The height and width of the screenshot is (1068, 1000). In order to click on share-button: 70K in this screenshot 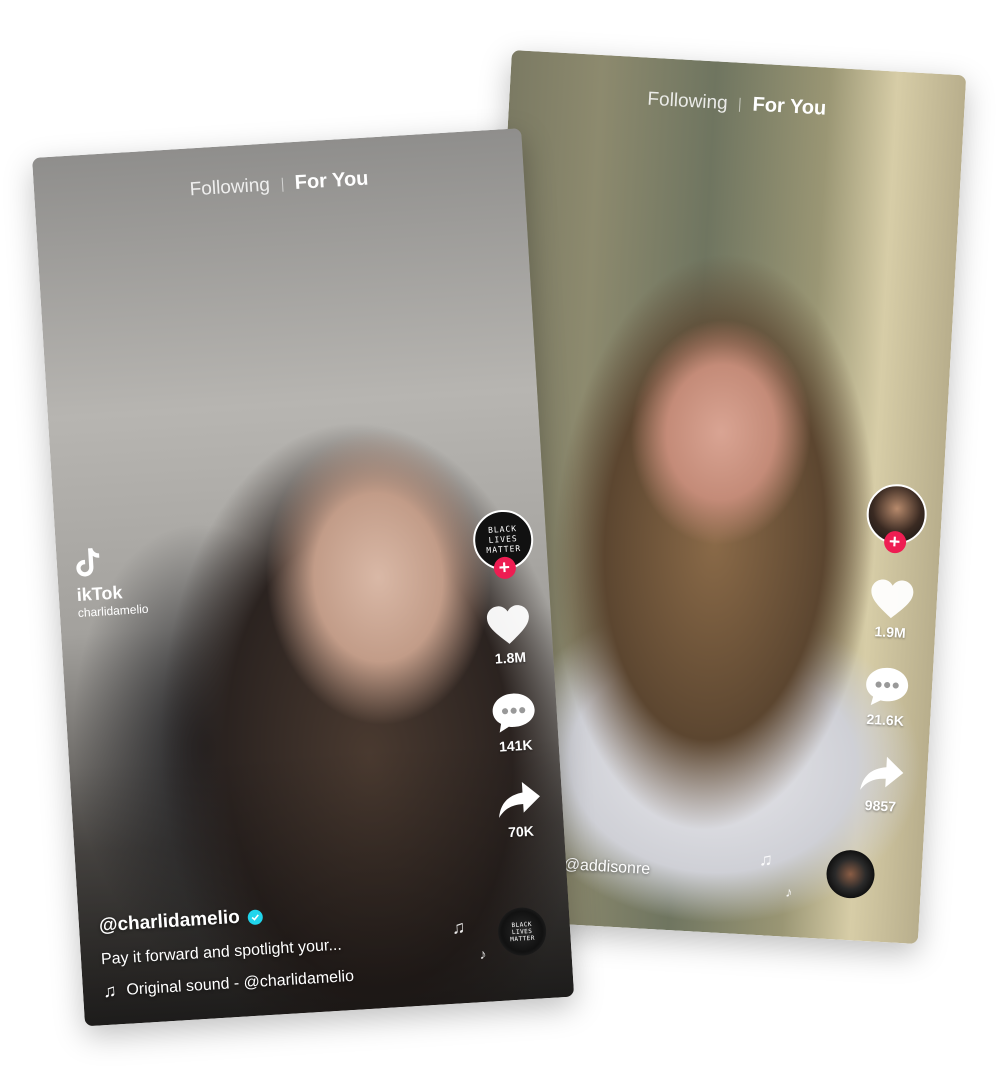, I will do `click(520, 809)`.